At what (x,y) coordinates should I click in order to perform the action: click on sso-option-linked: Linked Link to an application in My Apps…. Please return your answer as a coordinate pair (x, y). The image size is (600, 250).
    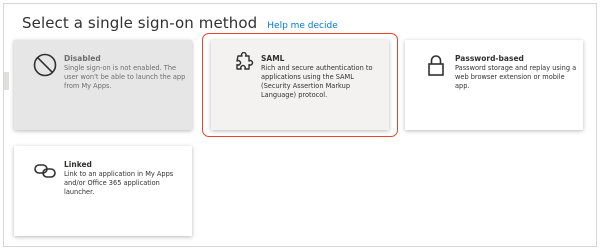
    Looking at the image, I should click on (103, 191).